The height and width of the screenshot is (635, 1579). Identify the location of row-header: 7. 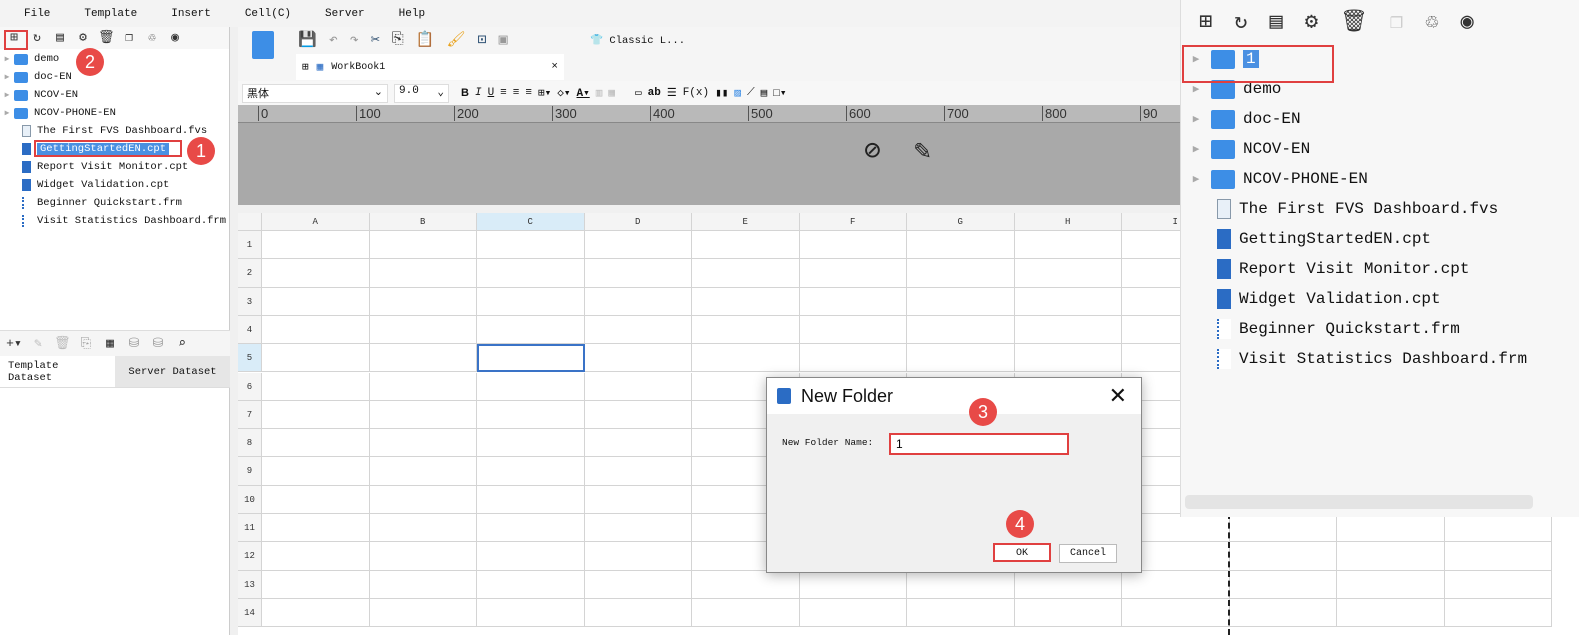
(250, 415).